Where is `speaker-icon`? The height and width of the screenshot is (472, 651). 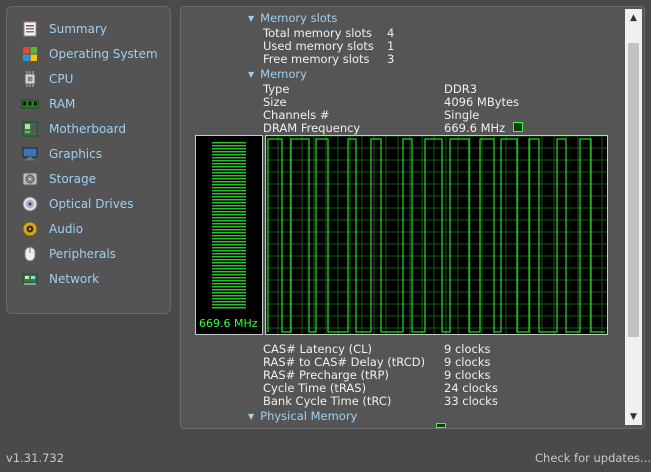 speaker-icon is located at coordinates (30, 229).